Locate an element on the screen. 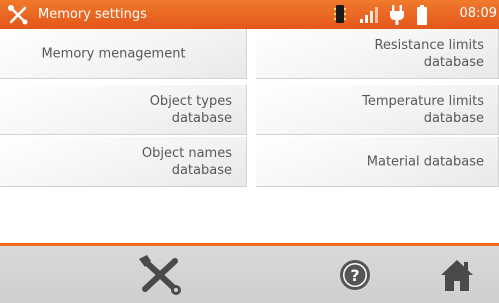  battery-icon is located at coordinates (422, 15).